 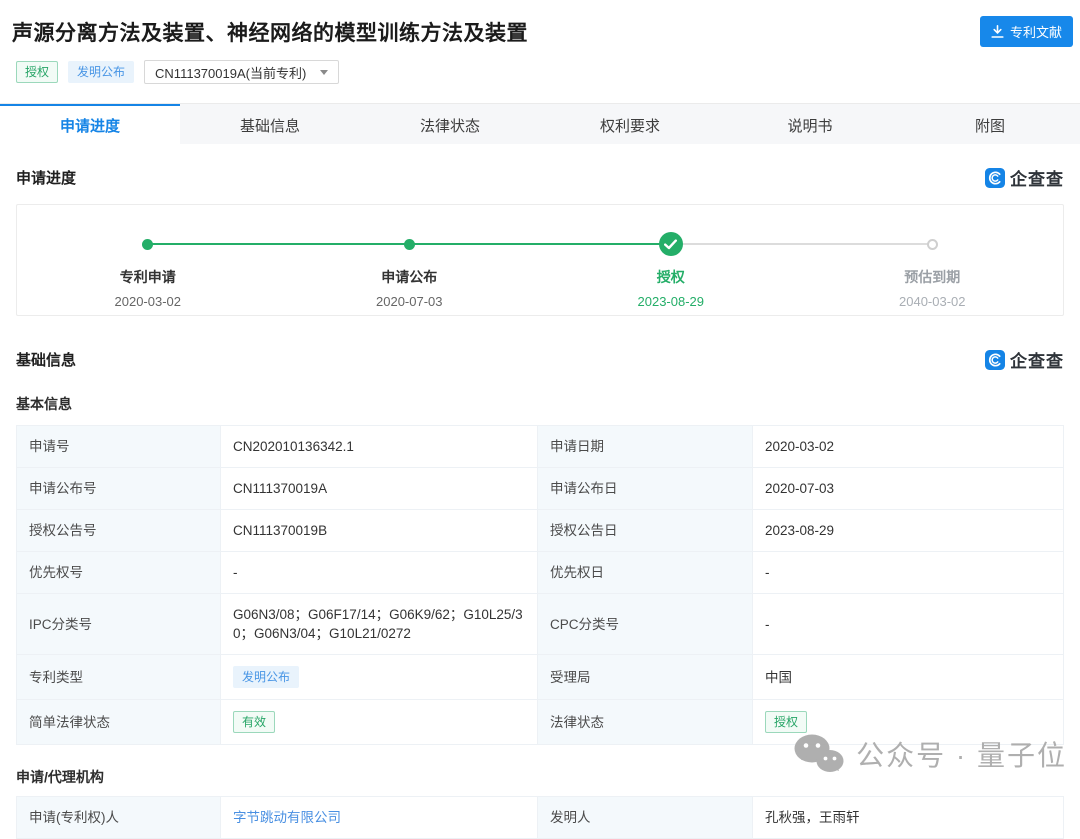 I want to click on timeline-circle-expiry, so click(x=932, y=244).